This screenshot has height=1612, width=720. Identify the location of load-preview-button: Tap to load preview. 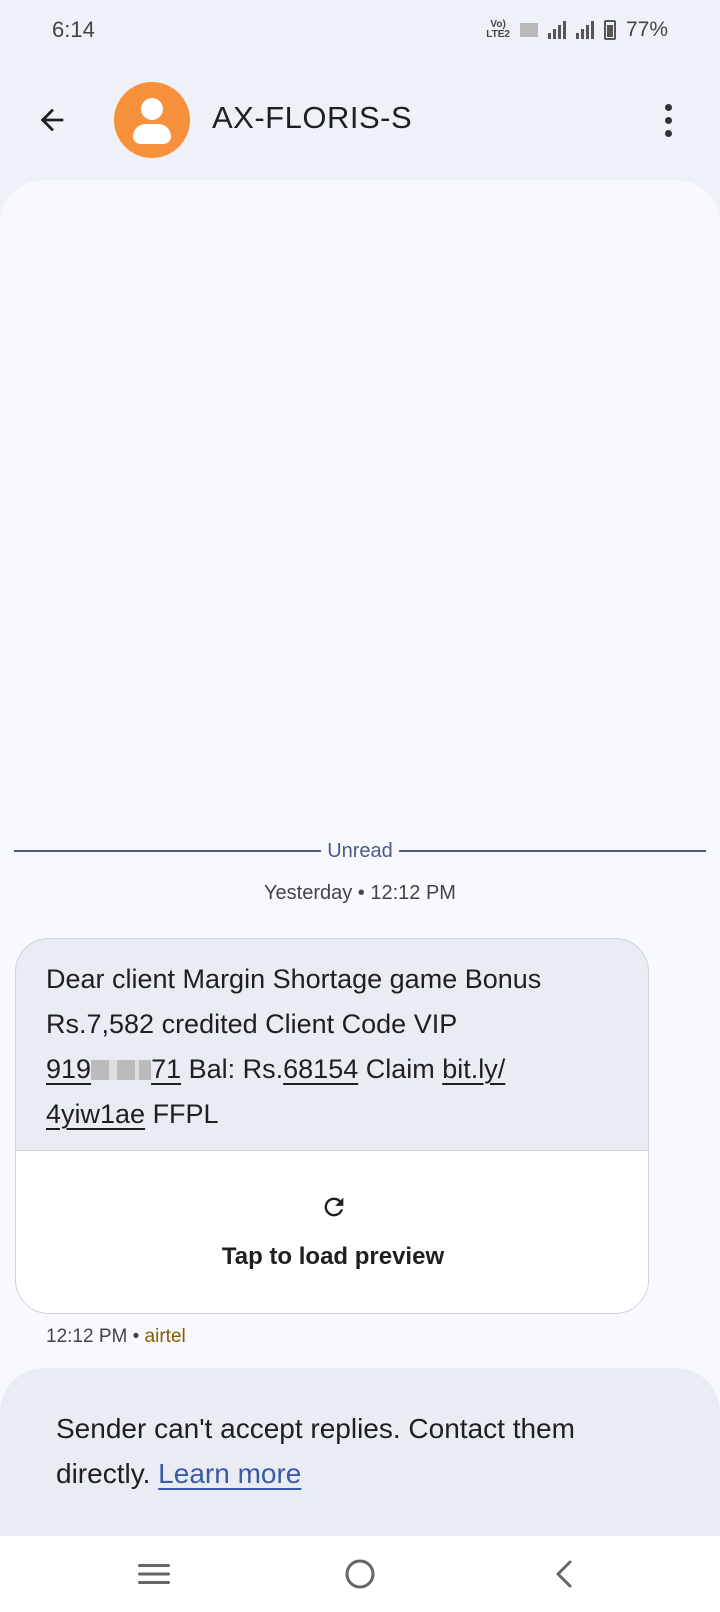
(332, 1231).